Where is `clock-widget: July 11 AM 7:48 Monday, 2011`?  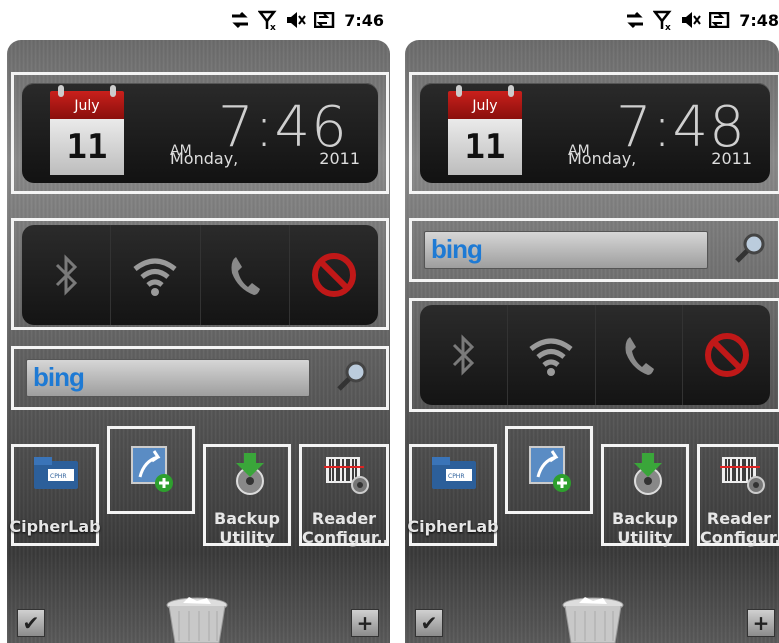
clock-widget: July 11 AM 7:48 Monday, 2011 is located at coordinates (595, 133).